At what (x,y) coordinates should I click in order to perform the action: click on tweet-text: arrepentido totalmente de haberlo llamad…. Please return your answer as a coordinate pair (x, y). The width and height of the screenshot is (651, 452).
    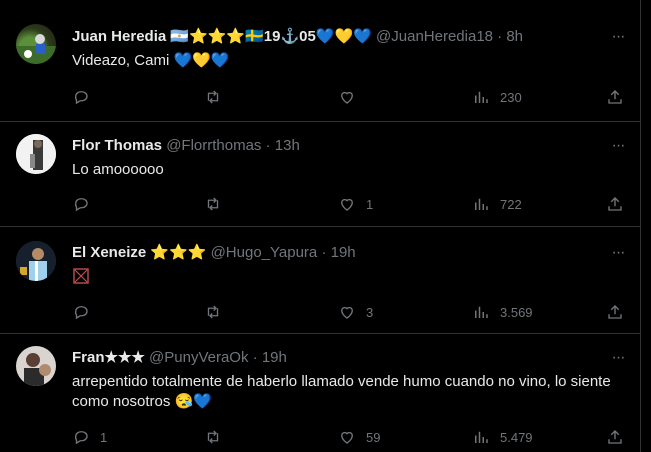
    Looking at the image, I should click on (341, 391).